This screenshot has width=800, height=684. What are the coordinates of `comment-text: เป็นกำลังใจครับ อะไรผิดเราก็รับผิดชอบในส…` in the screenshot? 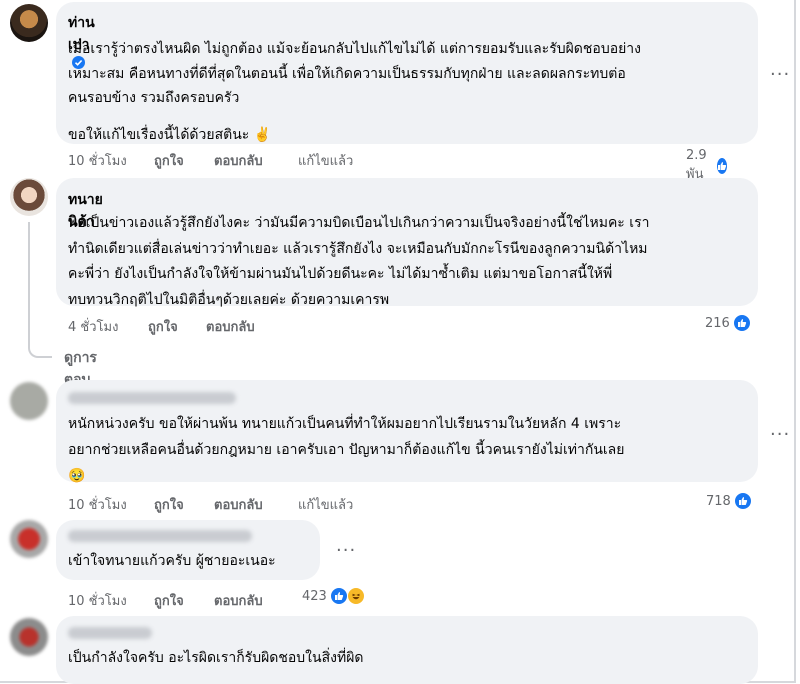 It's located at (216, 658).